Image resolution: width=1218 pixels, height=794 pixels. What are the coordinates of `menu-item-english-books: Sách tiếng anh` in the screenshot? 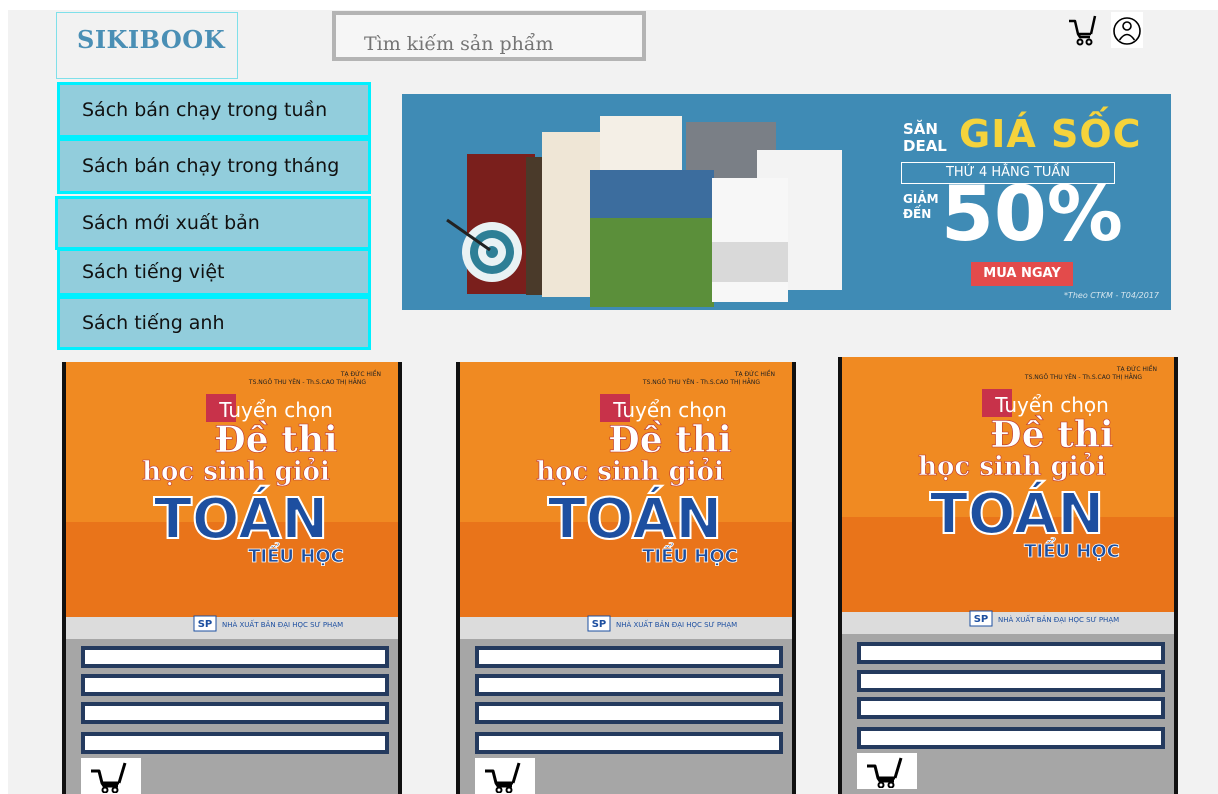 It's located at (214, 323).